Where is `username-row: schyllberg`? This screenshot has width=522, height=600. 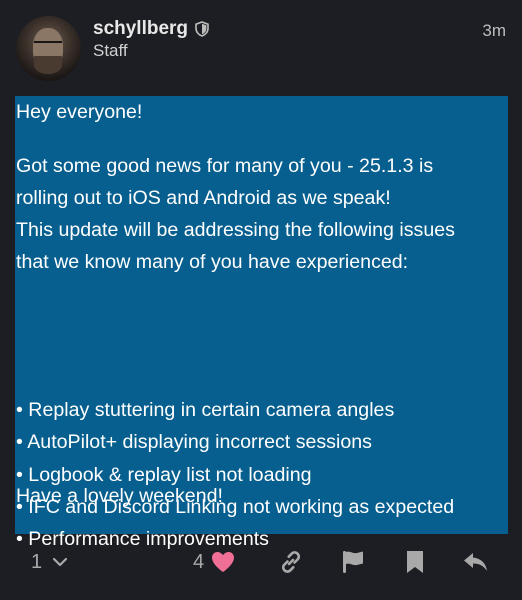
username-row: schyllberg is located at coordinates (151, 29).